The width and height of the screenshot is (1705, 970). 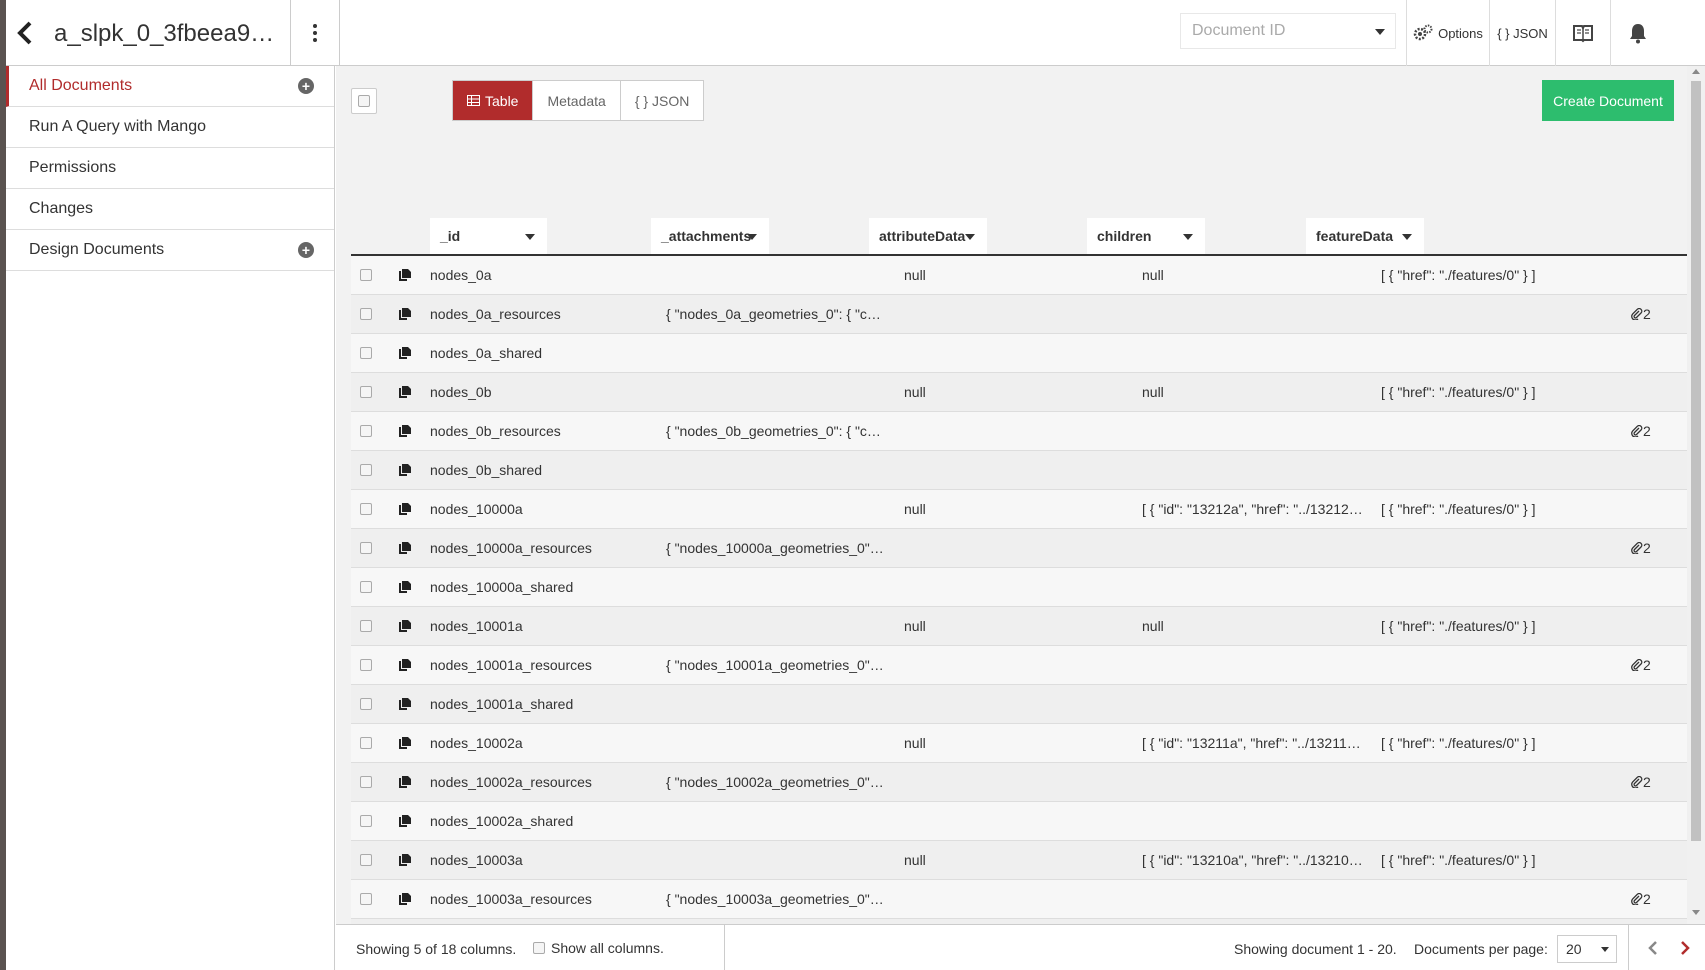 What do you see at coordinates (535, 431) in the screenshot?
I see `cell-id: nodes_0b_resources` at bounding box center [535, 431].